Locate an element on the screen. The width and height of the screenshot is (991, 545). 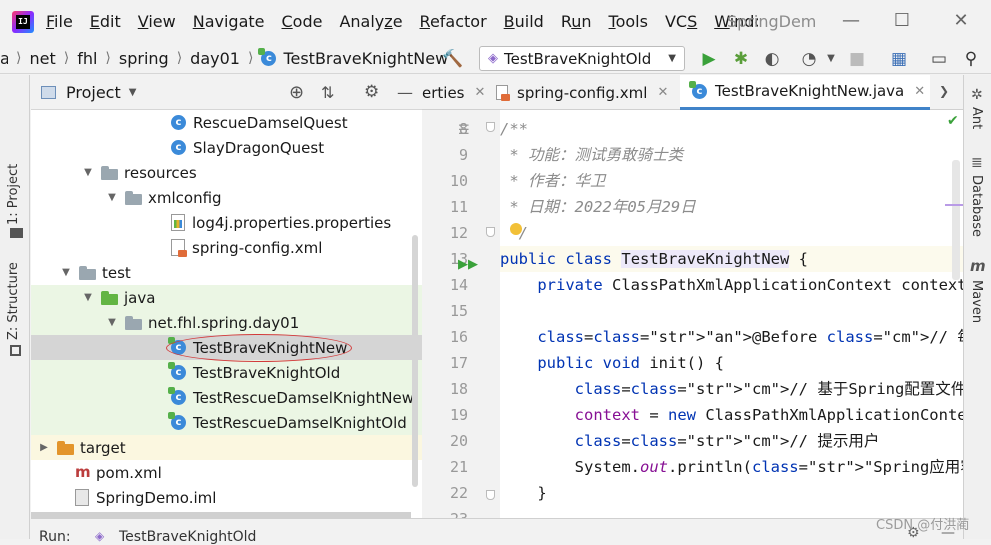
collapse-all-icon: ⇅ is located at coordinates (327, 92).